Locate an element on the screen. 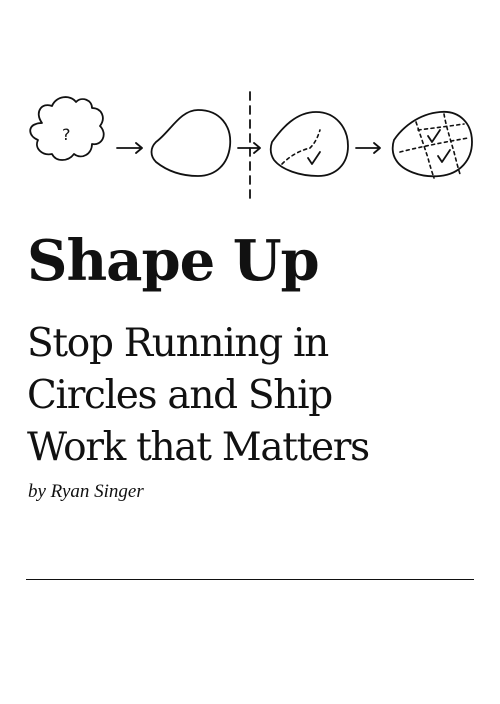 The width and height of the screenshot is (500, 704). cloud-question-icon: ? is located at coordinates (67, 128).